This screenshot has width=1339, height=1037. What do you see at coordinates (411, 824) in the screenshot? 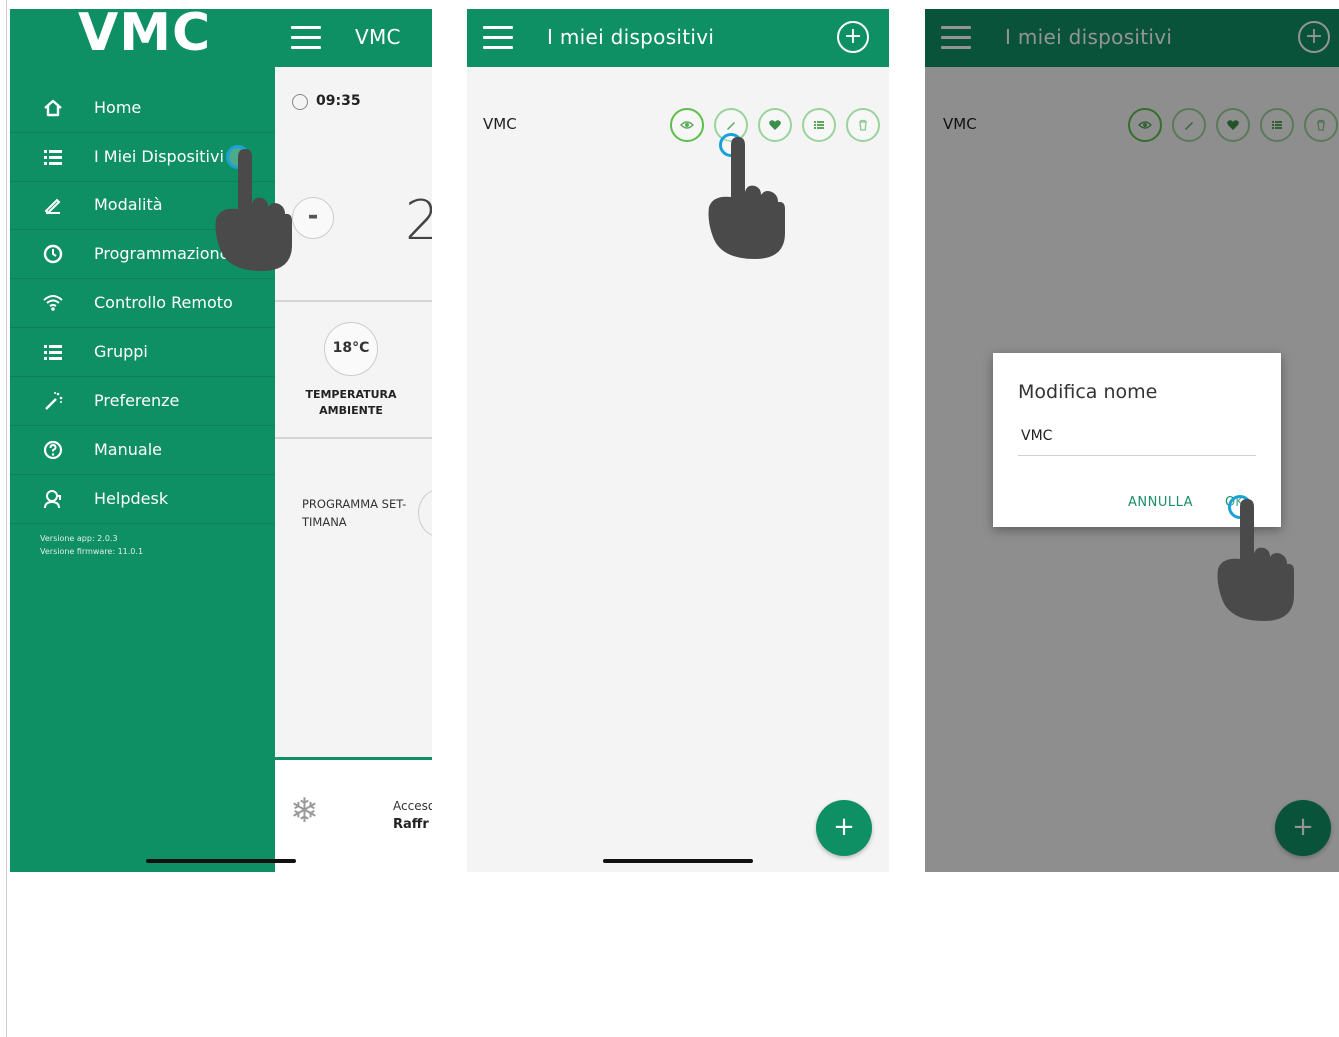
I see `status-mode: Raffr` at bounding box center [411, 824].